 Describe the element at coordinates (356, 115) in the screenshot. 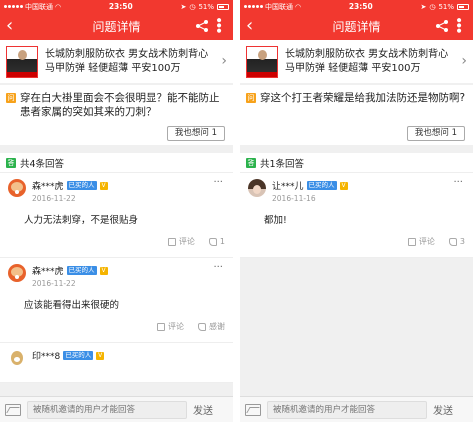

I see `question-section: 问 穿这个打王者荣耀是给我加法防还是物防啊? 我也想问 1` at that location.